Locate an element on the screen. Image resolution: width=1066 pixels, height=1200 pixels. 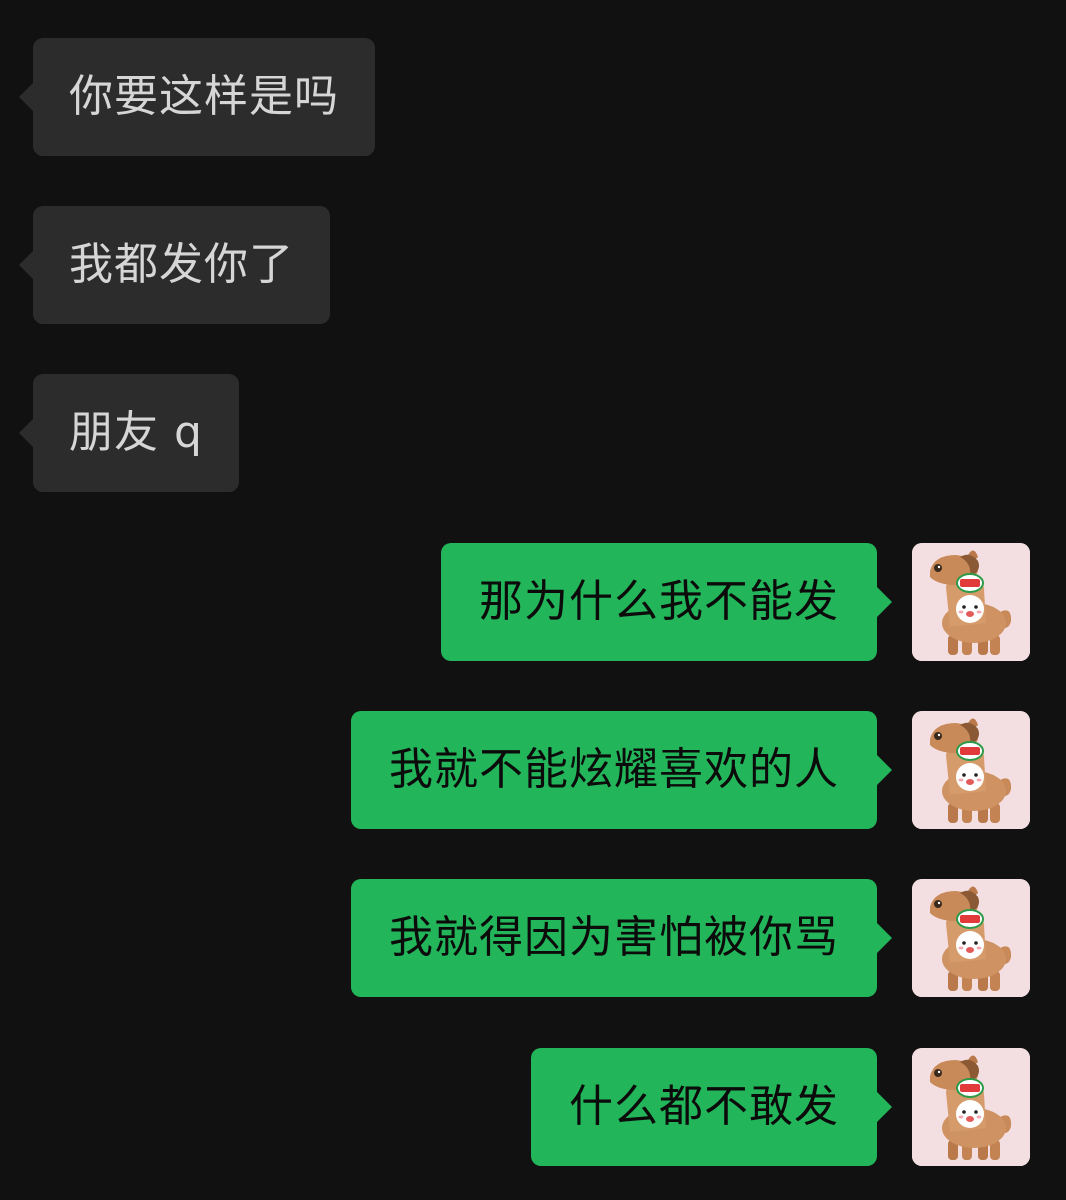
outgoing-message-bubble: 我就得因为害怕被你骂 is located at coordinates (614, 938).